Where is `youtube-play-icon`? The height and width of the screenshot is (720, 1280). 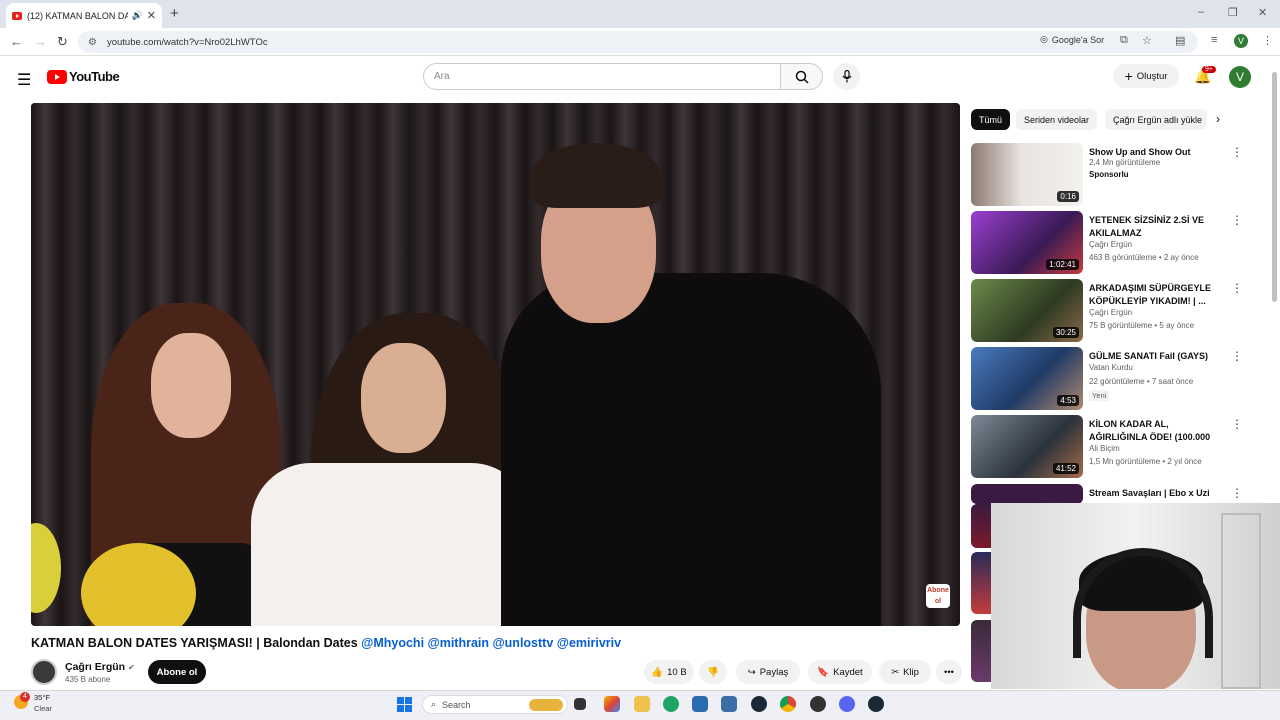
youtube-play-icon is located at coordinates (57, 76).